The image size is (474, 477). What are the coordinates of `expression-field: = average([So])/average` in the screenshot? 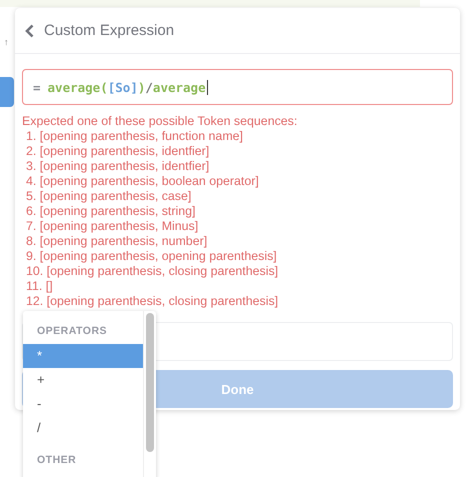 It's located at (237, 87).